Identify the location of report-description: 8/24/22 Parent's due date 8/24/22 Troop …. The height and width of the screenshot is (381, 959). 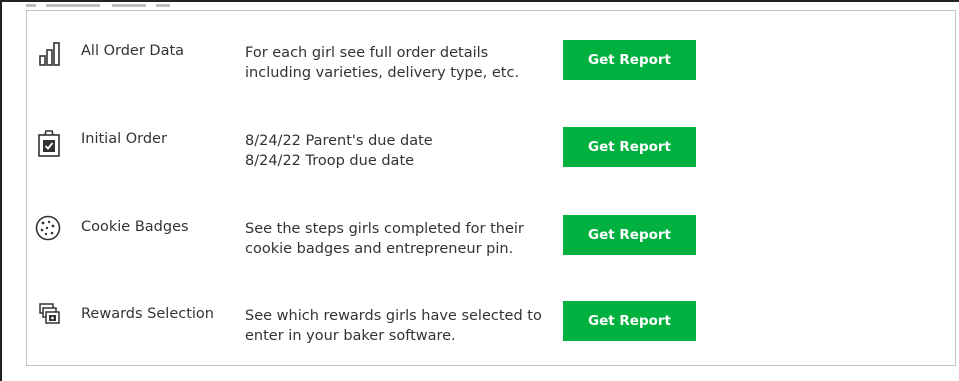
(405, 151).